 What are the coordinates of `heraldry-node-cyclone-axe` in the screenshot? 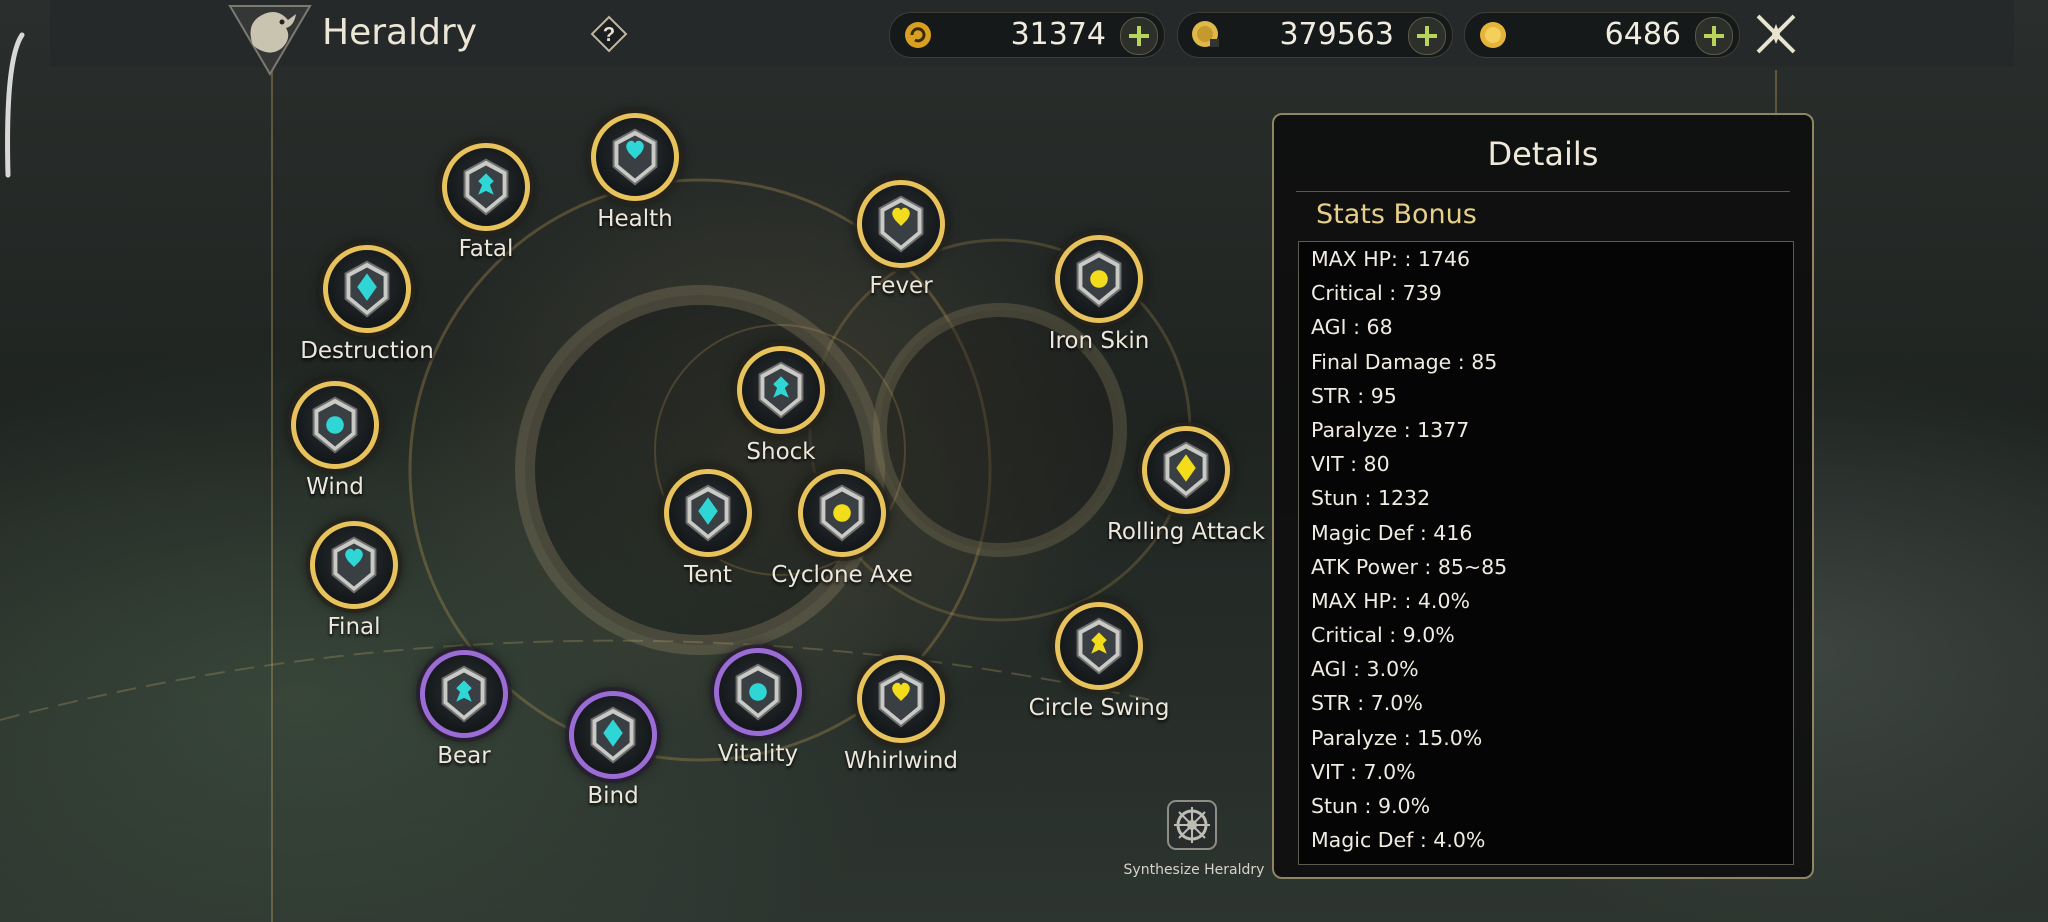 It's located at (842, 513).